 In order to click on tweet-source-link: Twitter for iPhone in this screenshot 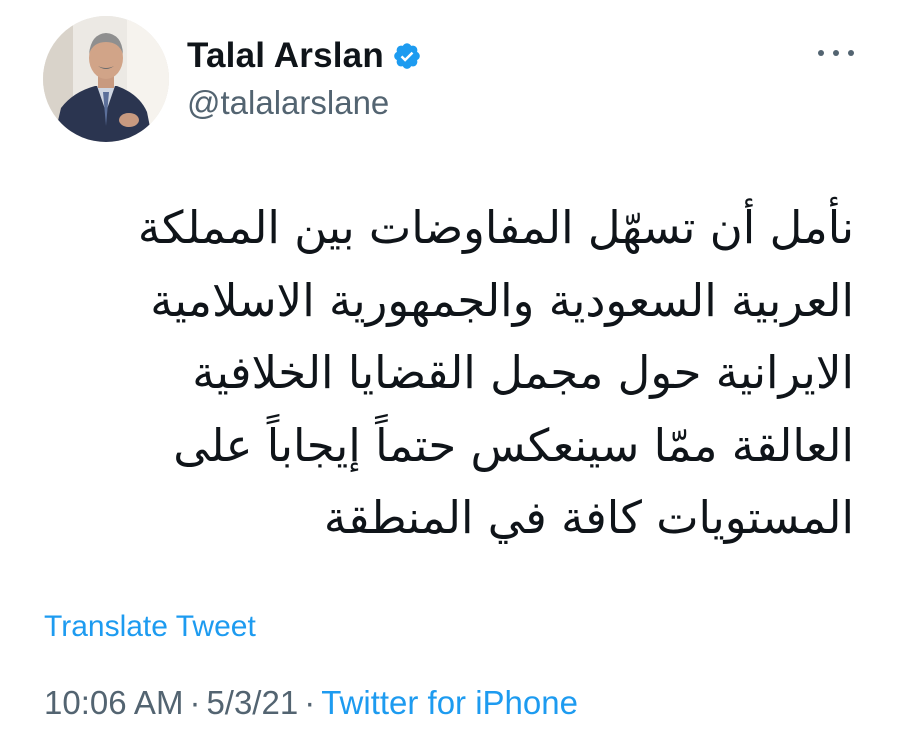, I will do `click(449, 702)`.